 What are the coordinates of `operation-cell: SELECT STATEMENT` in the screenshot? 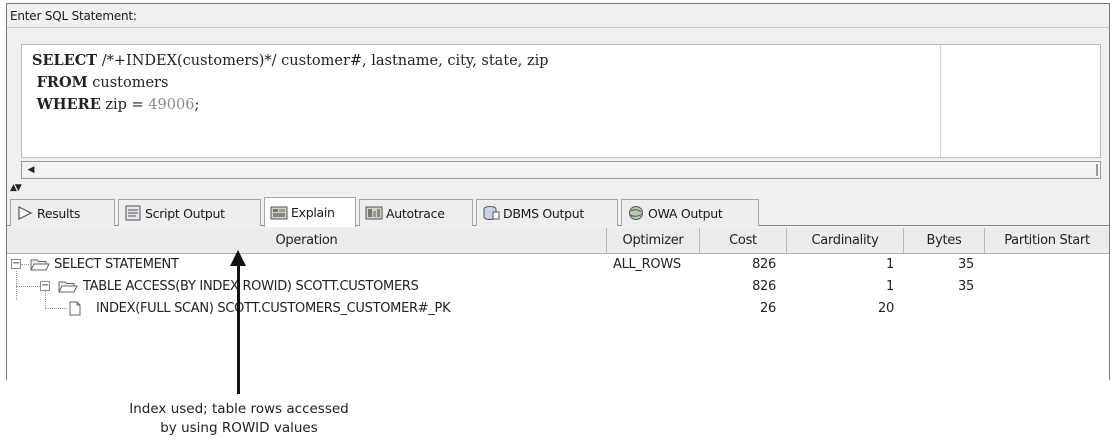 It's located at (116, 264).